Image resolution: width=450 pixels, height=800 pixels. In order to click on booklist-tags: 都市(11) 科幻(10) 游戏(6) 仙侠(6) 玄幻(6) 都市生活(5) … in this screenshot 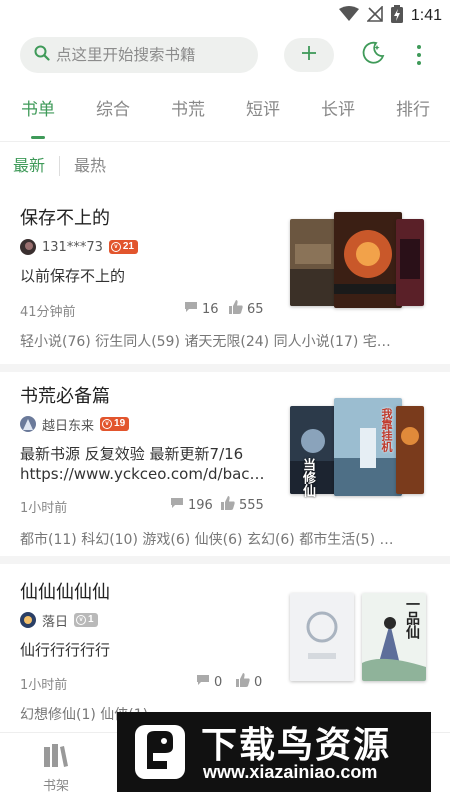, I will do `click(207, 540)`.